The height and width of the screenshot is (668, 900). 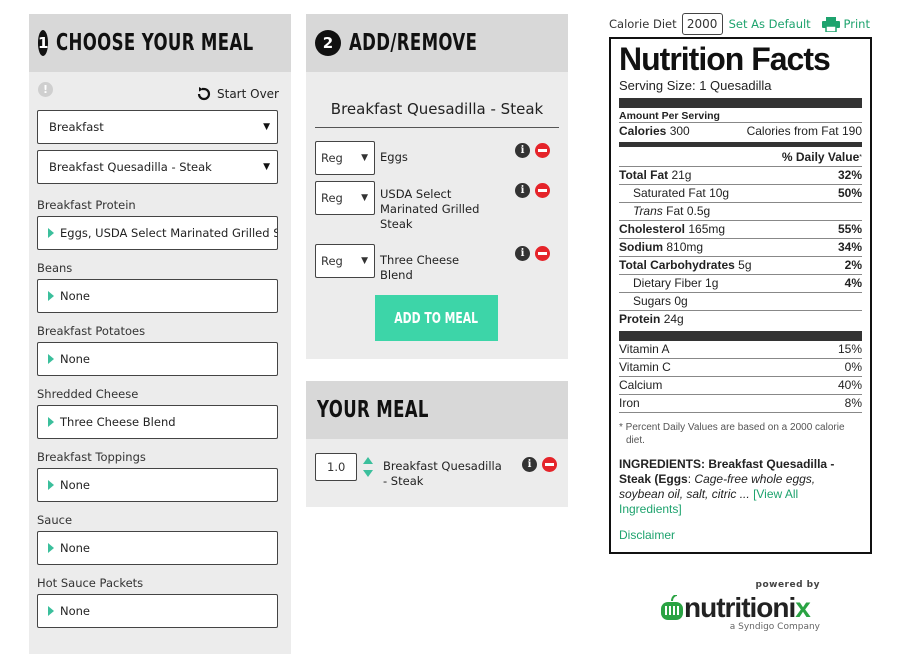 I want to click on dv-header: % Daily Value, so click(x=820, y=157).